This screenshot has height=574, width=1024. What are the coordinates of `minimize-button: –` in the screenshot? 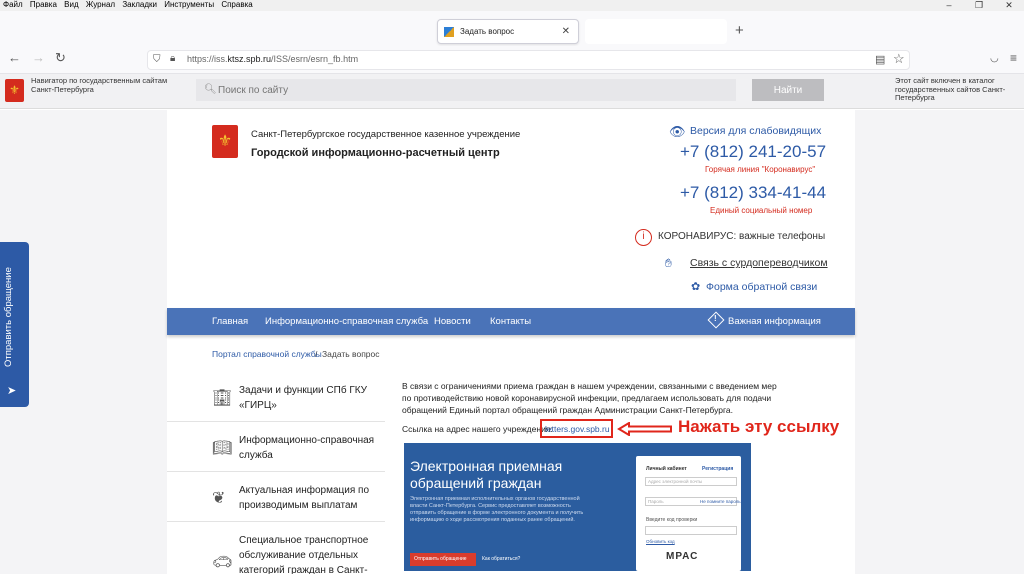 It's located at (949, 5).